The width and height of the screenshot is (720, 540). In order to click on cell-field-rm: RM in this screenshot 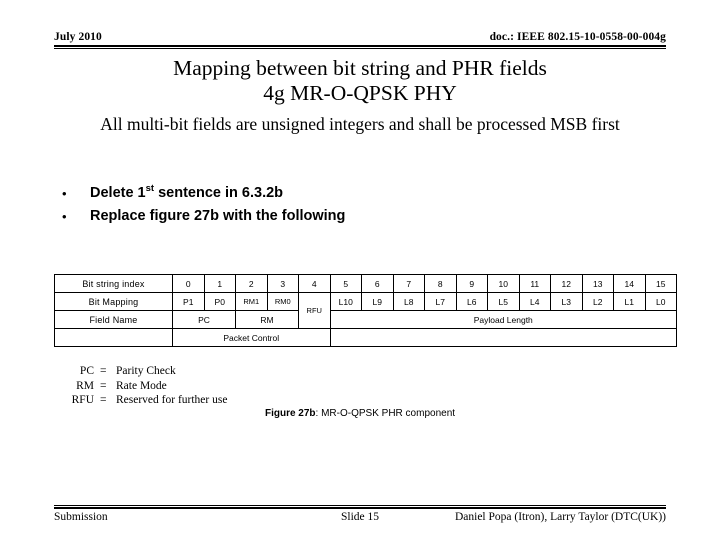, I will do `click(267, 319)`.